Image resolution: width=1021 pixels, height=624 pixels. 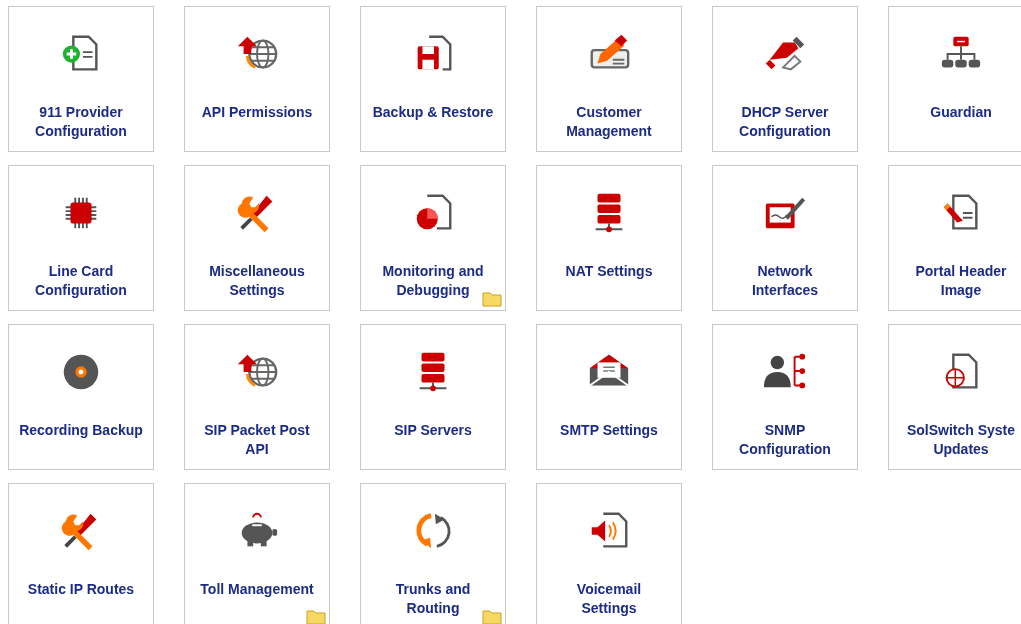 I want to click on settings-tile: Trunks and Routing, so click(x=433, y=553).